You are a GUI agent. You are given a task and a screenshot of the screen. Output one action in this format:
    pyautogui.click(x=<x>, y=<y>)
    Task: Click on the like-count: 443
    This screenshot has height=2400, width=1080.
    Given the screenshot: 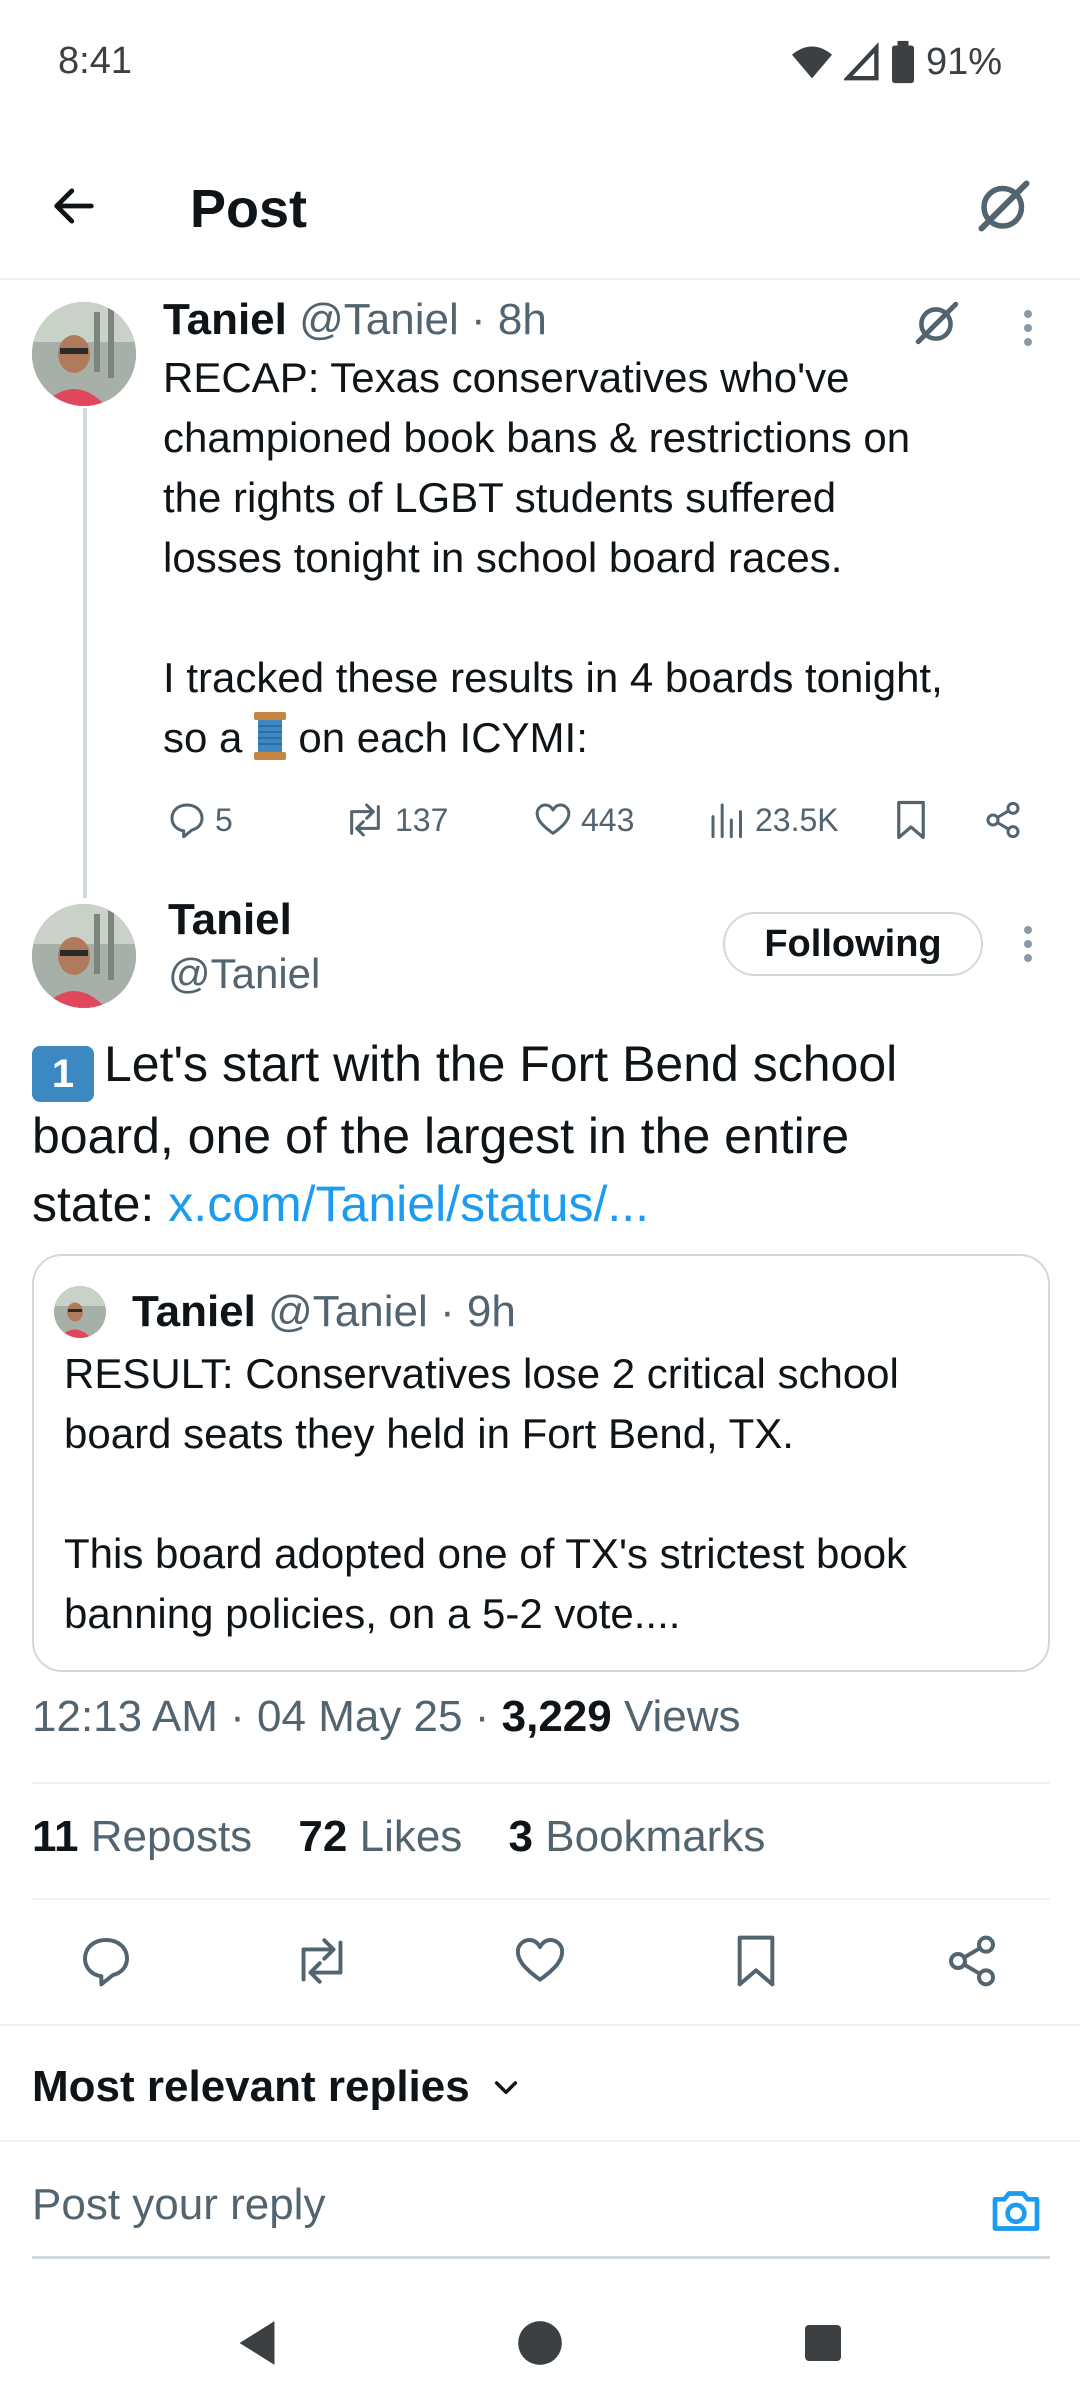 What is the action you would take?
    pyautogui.click(x=608, y=819)
    